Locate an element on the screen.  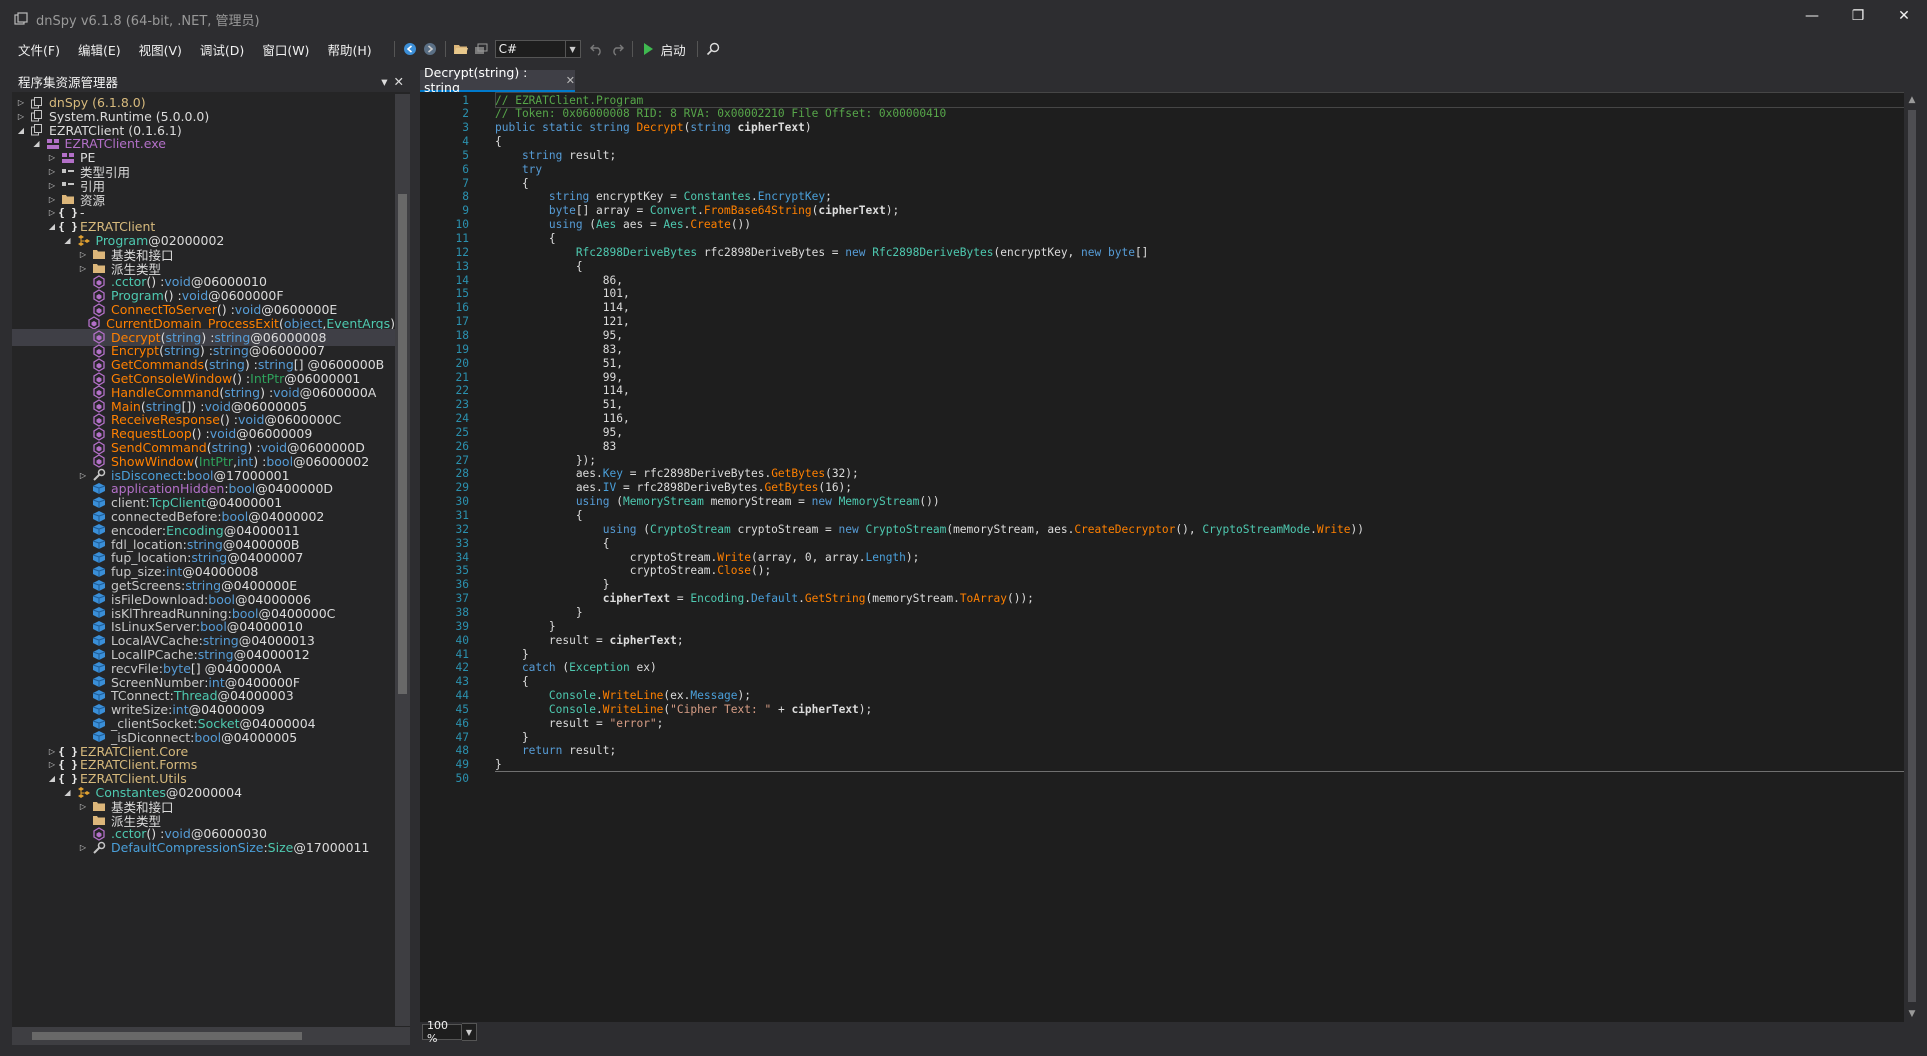
close-tab-icon: ✕ is located at coordinates (570, 80).